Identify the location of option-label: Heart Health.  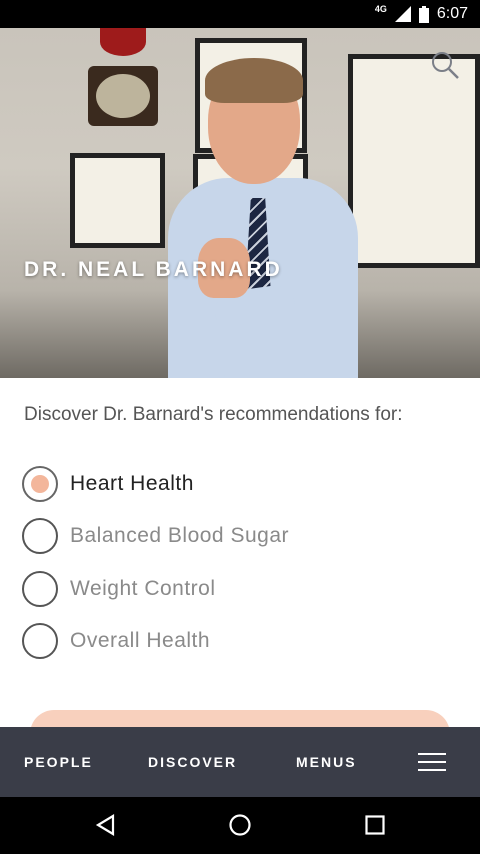
(132, 483).